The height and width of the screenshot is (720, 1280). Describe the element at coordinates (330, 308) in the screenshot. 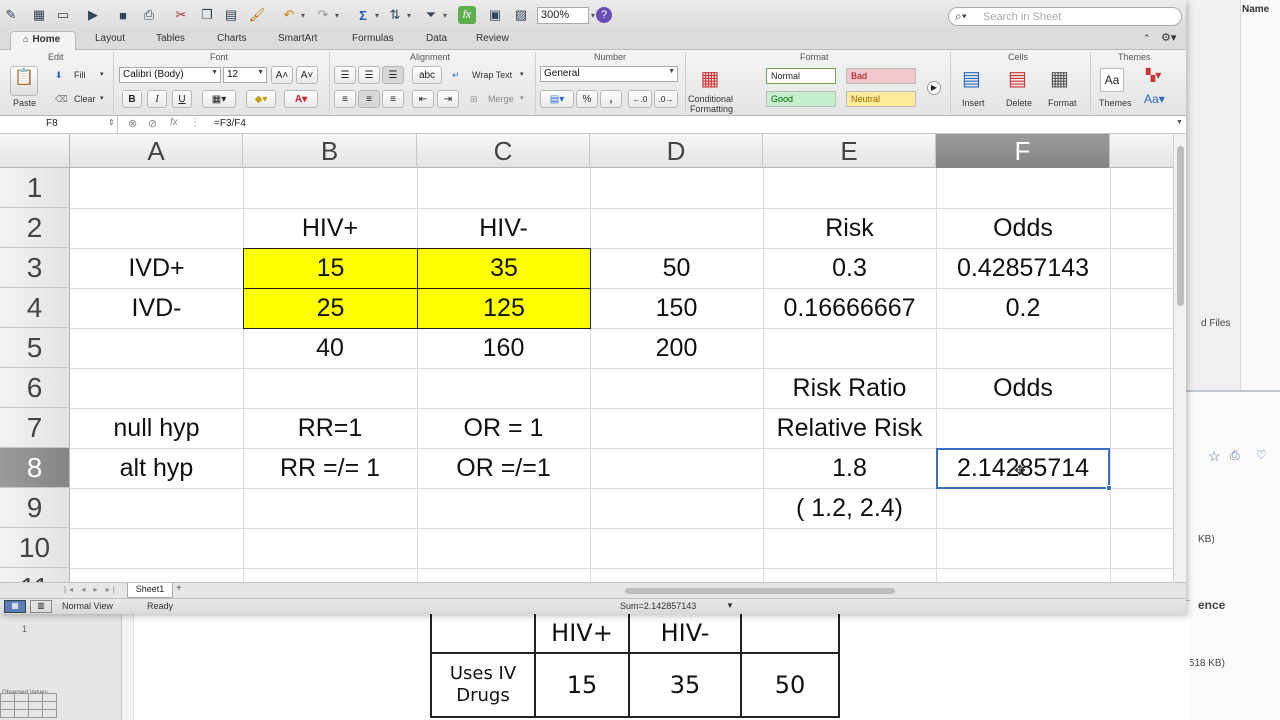

I see `cell-b4: 25` at that location.